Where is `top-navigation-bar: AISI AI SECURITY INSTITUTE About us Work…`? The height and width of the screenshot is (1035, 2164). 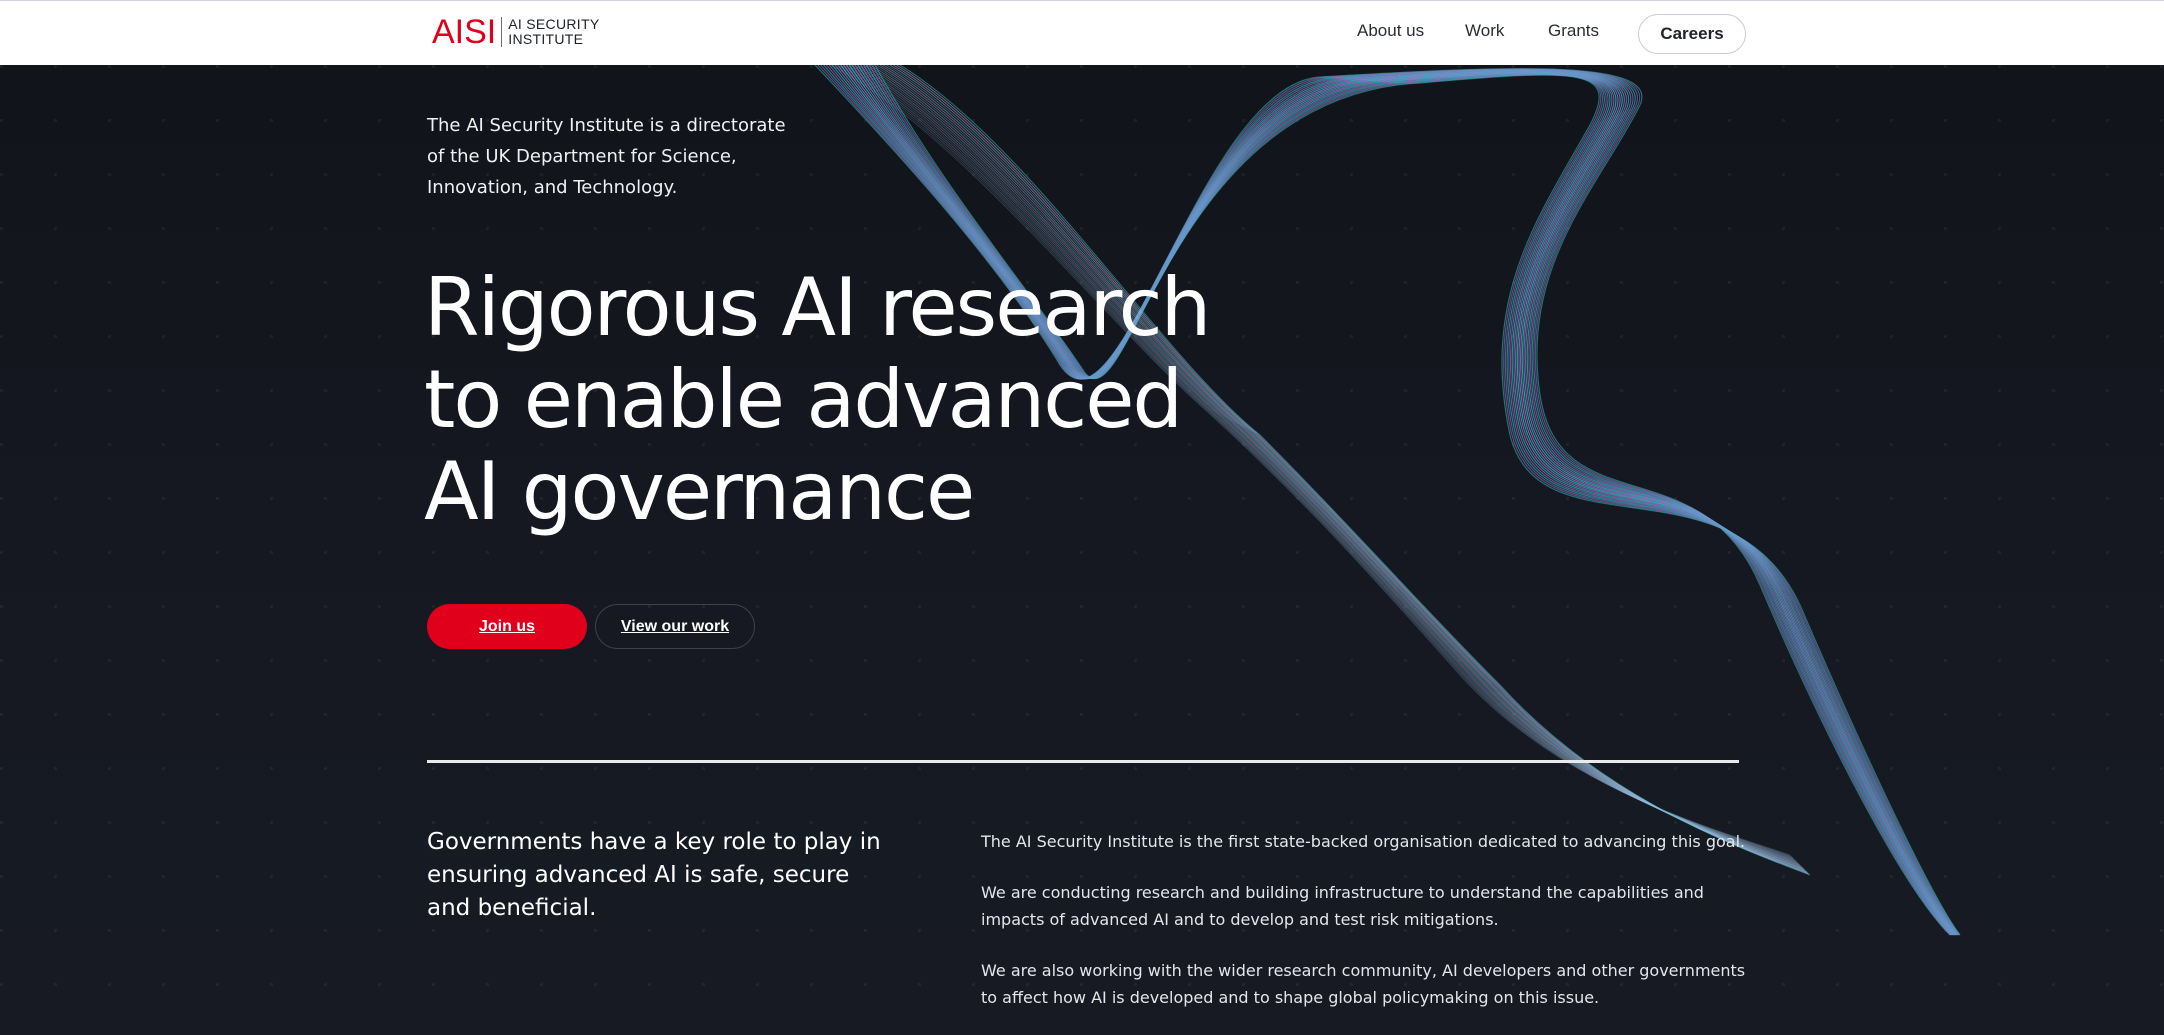 top-navigation-bar: AISI AI SECURITY INSTITUTE About us Work… is located at coordinates (1082, 32).